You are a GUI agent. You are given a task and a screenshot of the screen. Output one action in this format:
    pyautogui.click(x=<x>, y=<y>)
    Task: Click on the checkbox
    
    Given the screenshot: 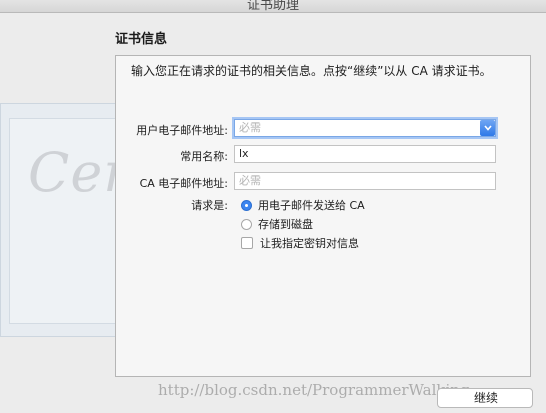 What is the action you would take?
    pyautogui.click(x=247, y=243)
    